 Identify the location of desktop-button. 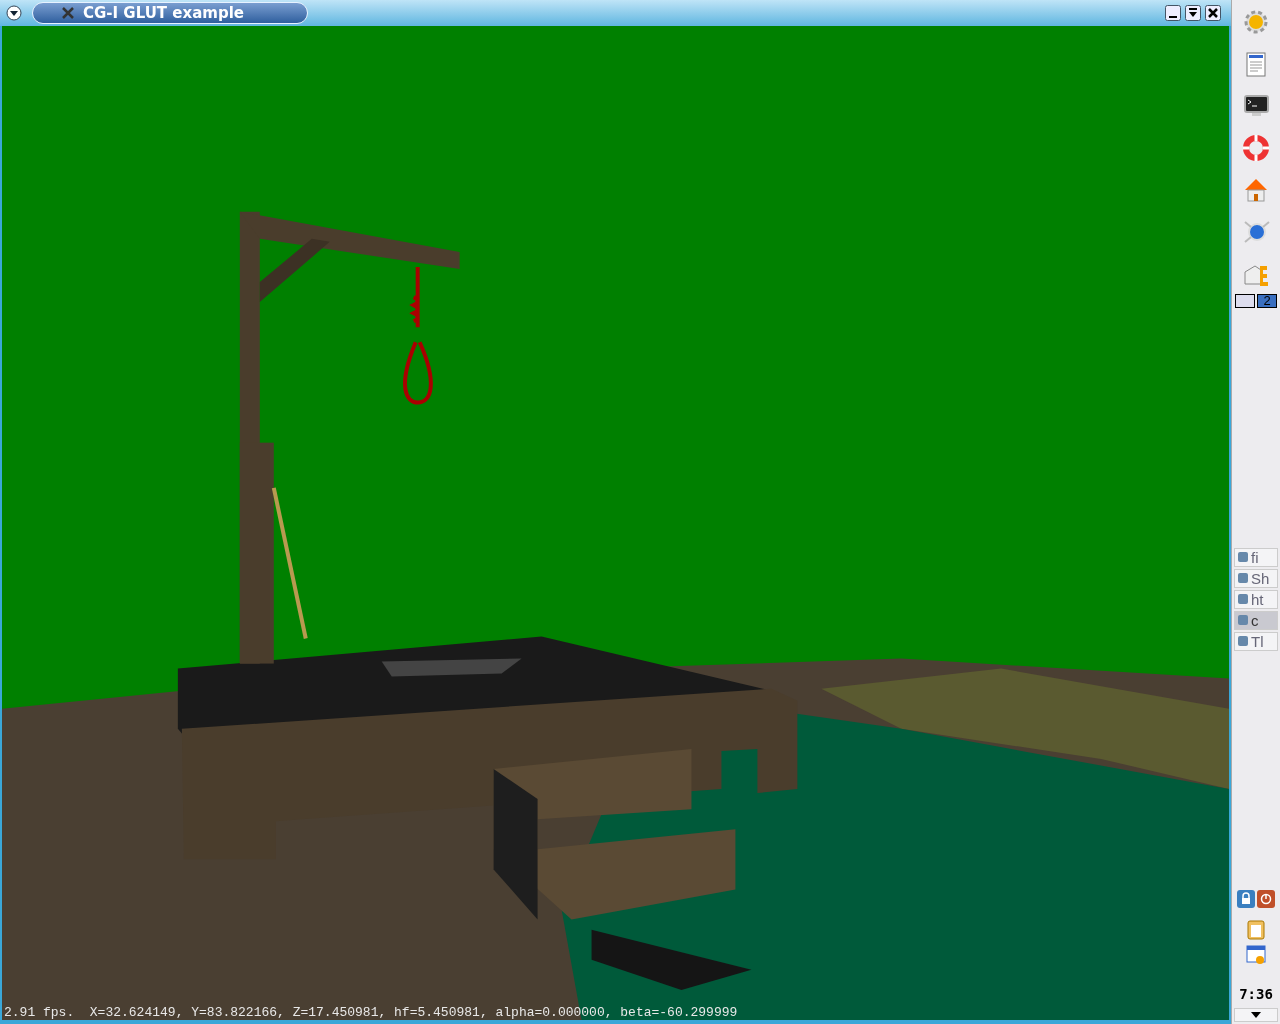
(1245, 301).